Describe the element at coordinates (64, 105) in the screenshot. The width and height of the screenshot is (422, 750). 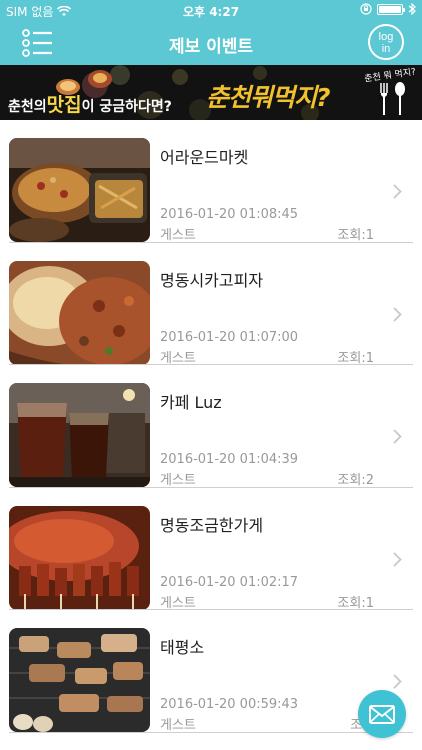
I see `banner-accent: 맛집` at that location.